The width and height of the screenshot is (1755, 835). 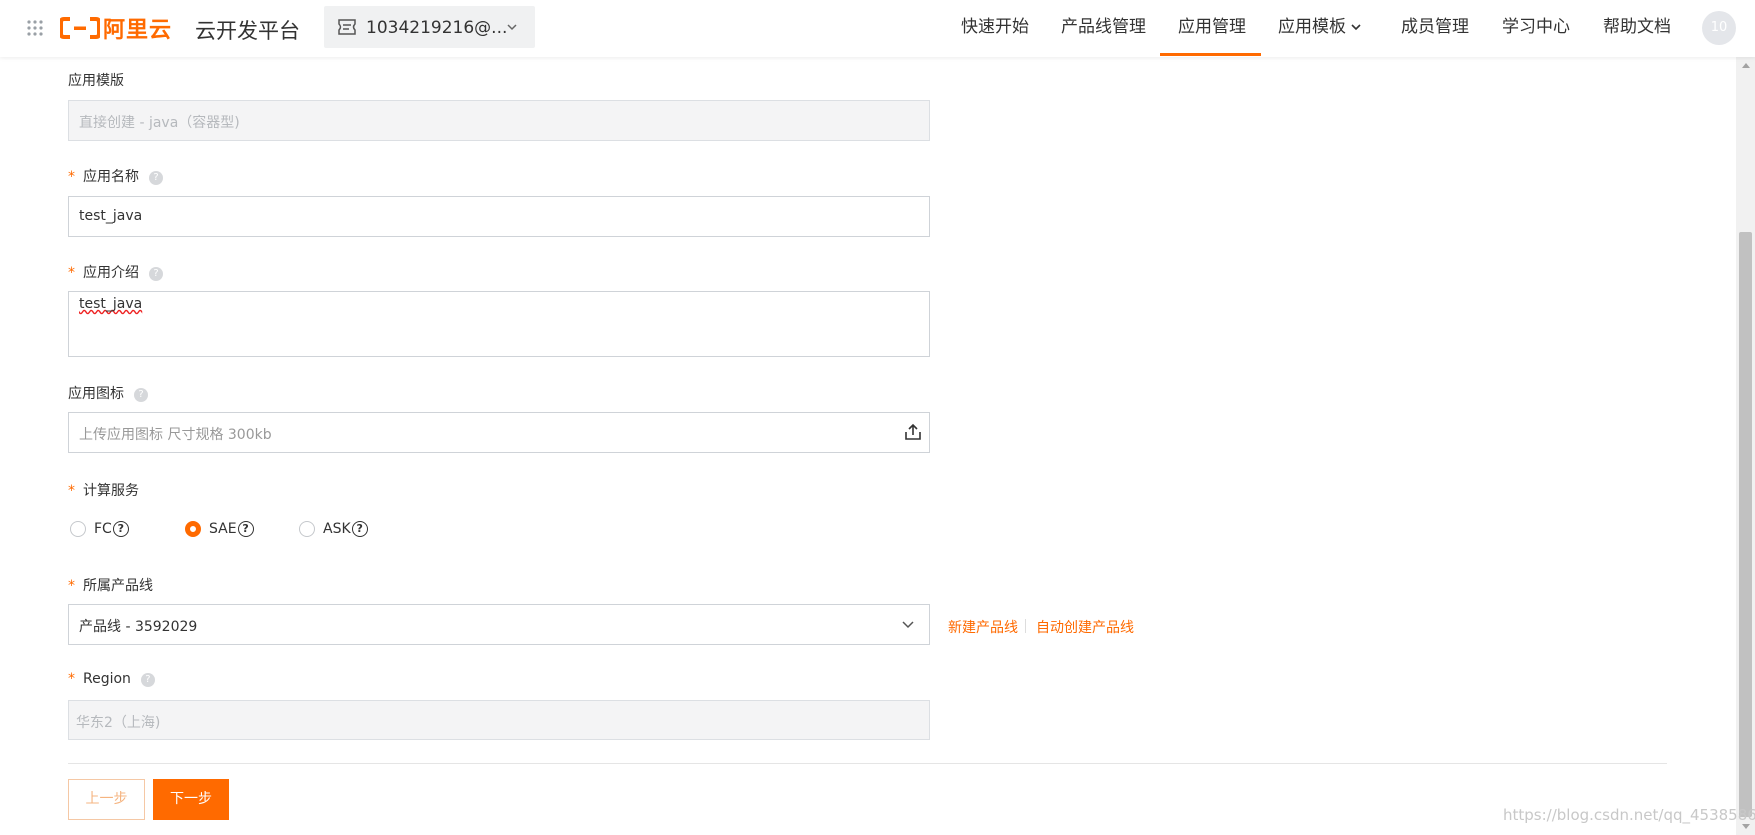 I want to click on region-label-text: Region, so click(x=107, y=679).